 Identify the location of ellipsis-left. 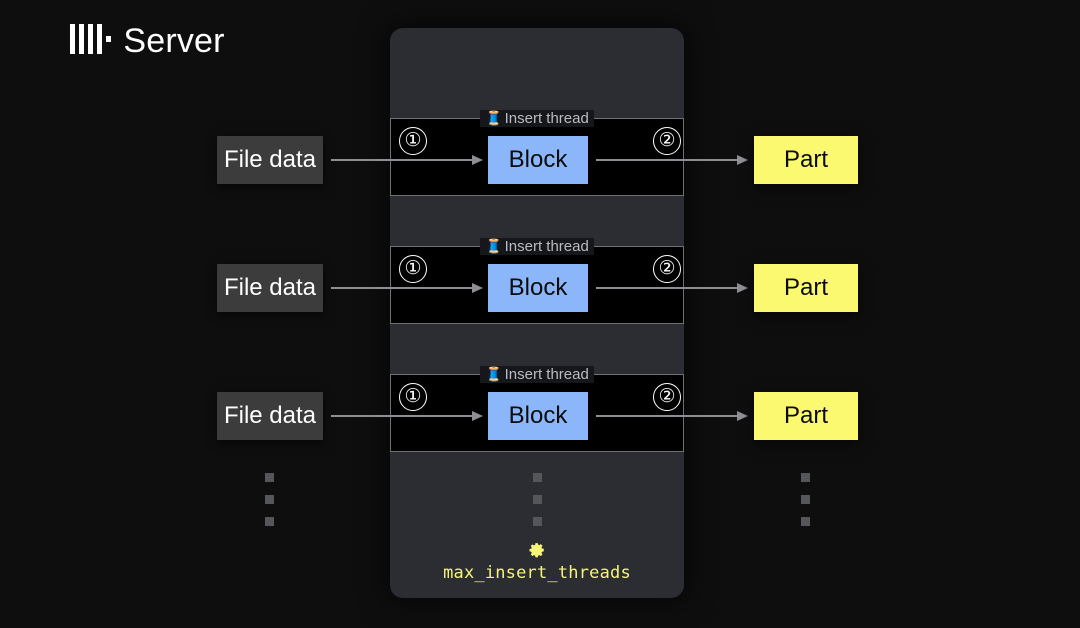
(269, 499).